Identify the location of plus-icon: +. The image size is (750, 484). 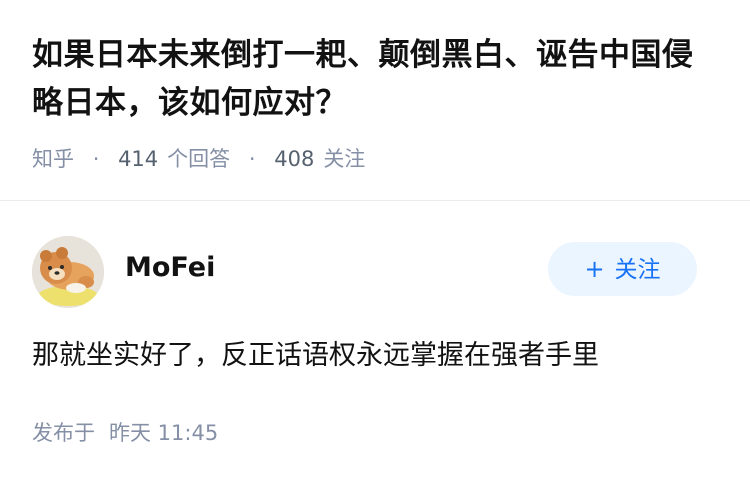
(594, 269).